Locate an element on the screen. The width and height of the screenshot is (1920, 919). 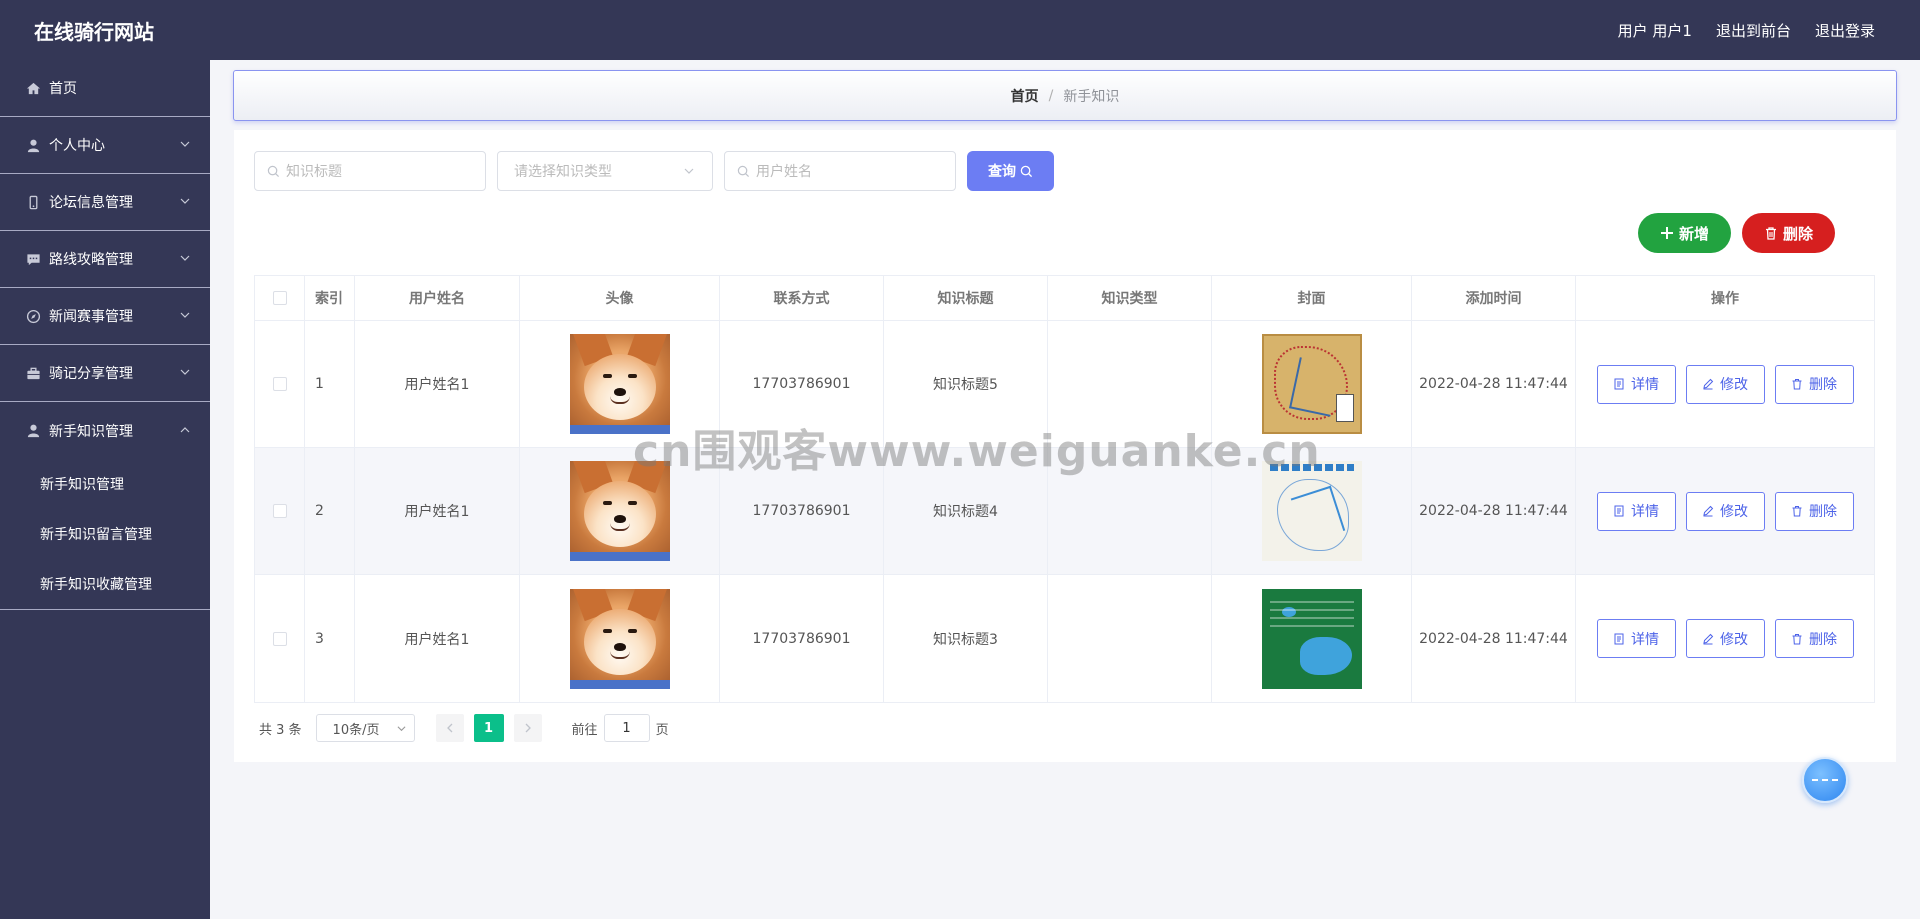
back-to-front-link: 退出到前台 is located at coordinates (1753, 30).